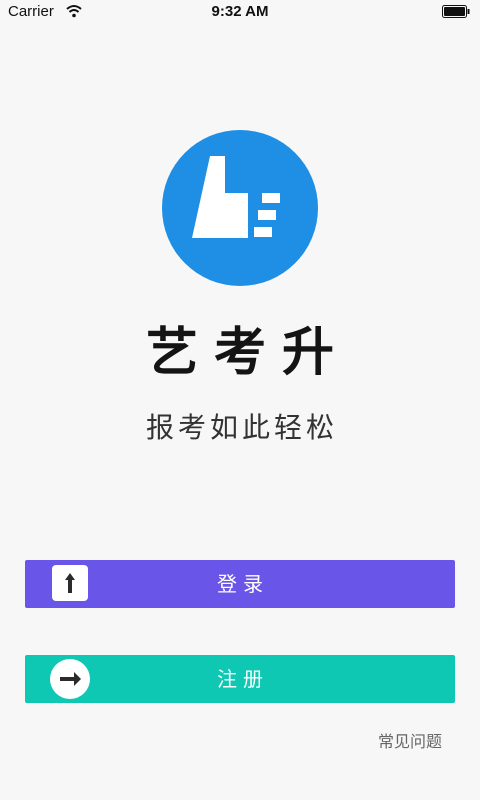 The image size is (480, 800). What do you see at coordinates (241, 427) in the screenshot?
I see `app-slogan: 报考如此轻松` at bounding box center [241, 427].